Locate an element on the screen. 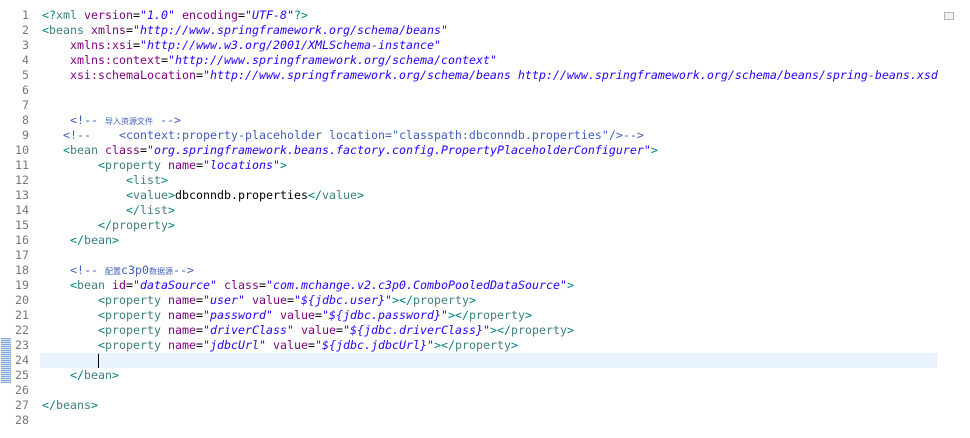 This screenshot has width=970, height=438. text-caret is located at coordinates (98, 360).